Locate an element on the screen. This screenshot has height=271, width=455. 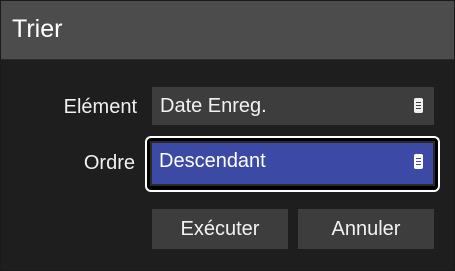
element-dropdown-value: Date Enreg. is located at coordinates (213, 106).